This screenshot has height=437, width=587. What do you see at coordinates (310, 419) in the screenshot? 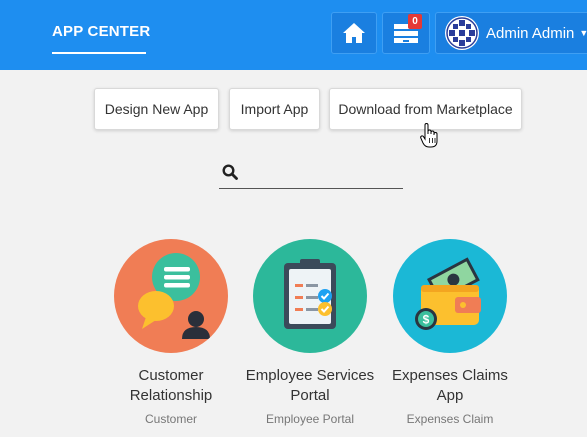
I see `app-subtitle: Employee Portal` at bounding box center [310, 419].